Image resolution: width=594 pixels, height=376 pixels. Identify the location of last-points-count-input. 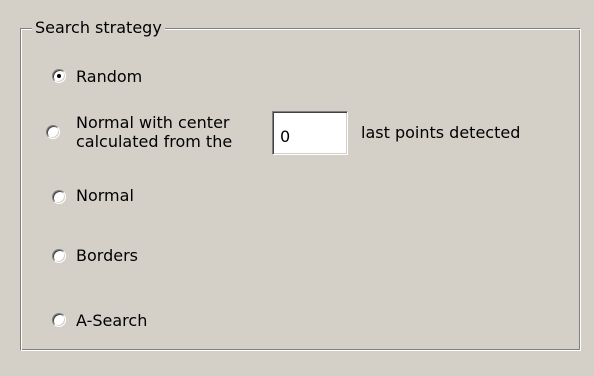
(310, 133).